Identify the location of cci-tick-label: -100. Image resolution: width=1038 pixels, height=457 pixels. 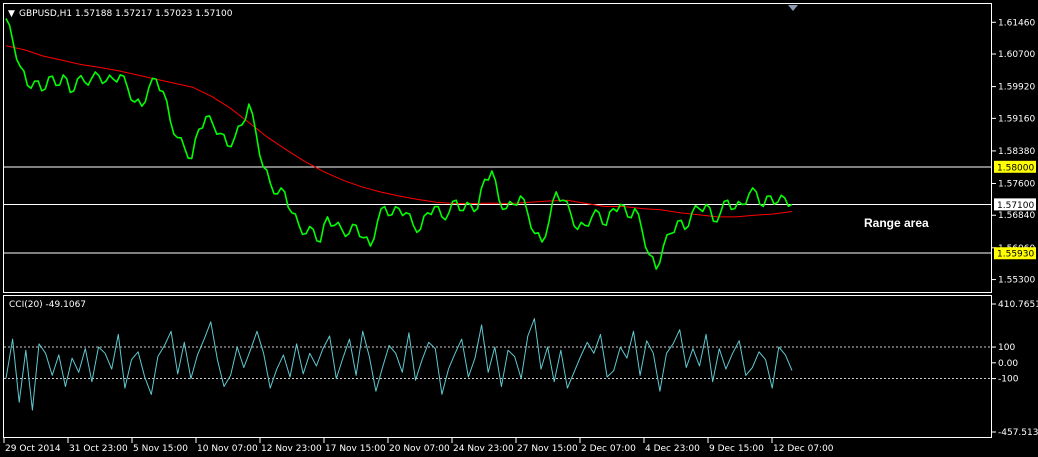
(1008, 380).